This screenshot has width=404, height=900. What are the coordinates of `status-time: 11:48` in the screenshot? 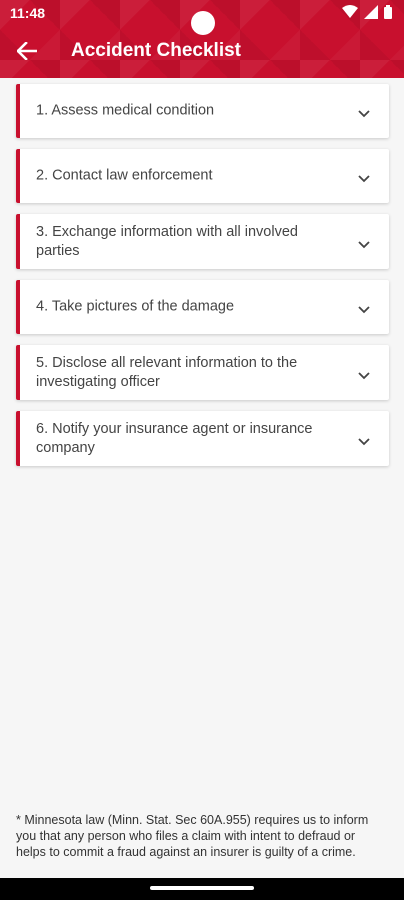 It's located at (28, 13).